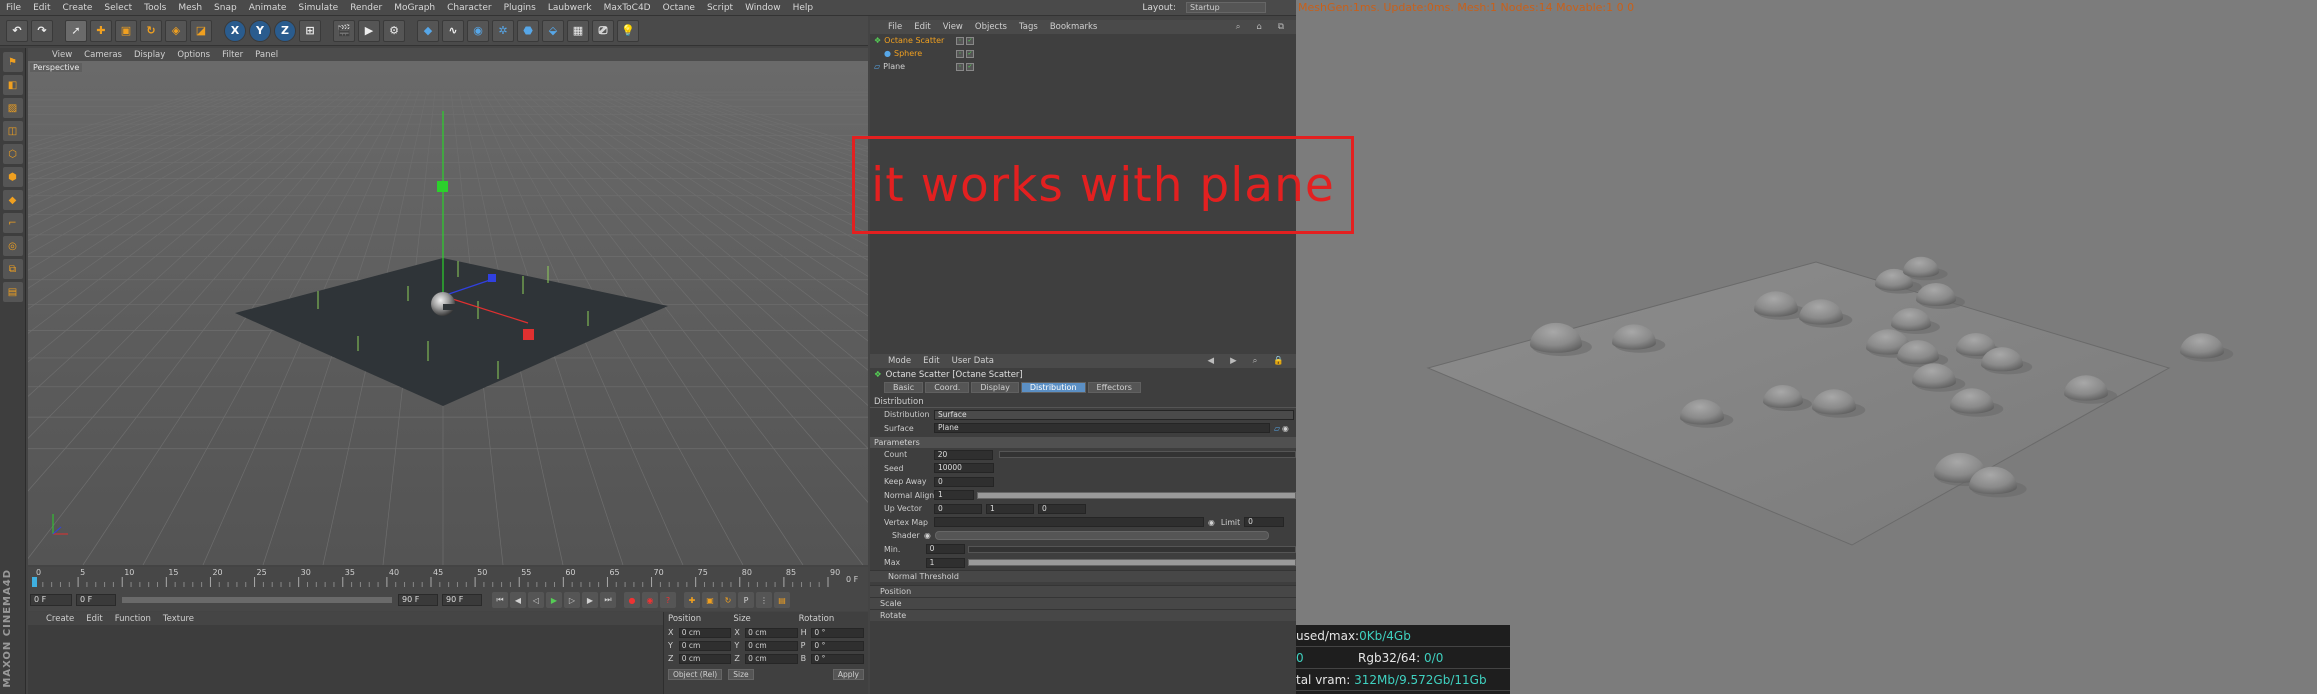 This screenshot has height=694, width=2317. Describe the element at coordinates (1238, 27) in the screenshot. I see `search-icon: ⌕` at that location.